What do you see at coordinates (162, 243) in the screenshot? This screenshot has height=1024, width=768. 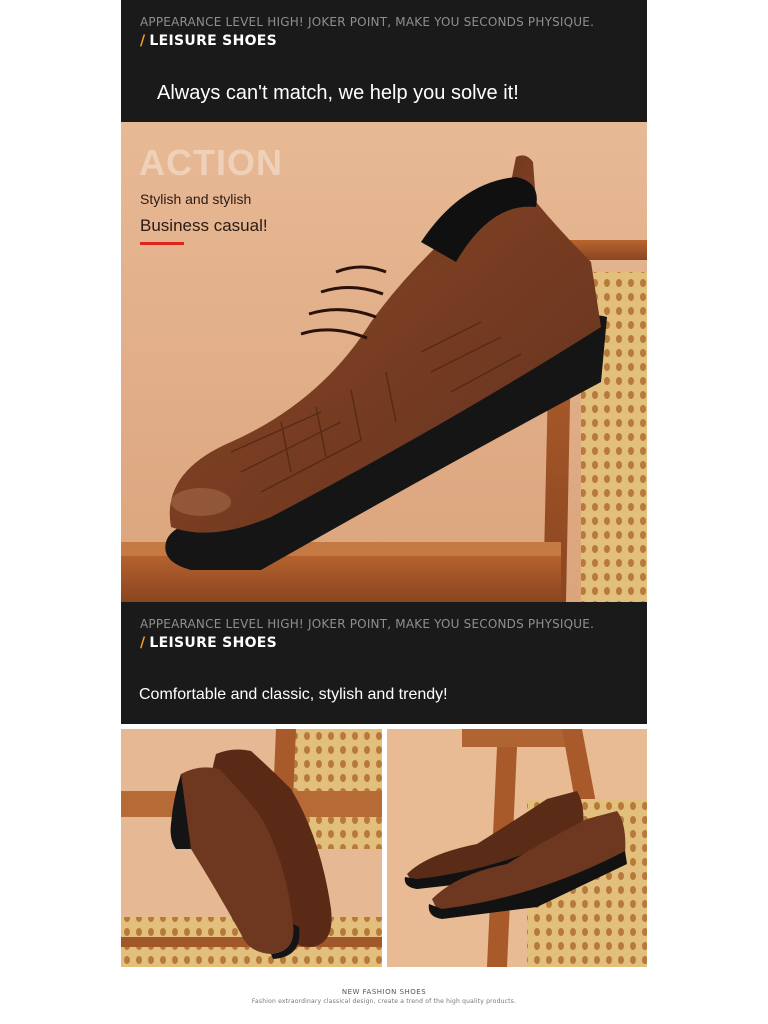 I see `accent-underline` at bounding box center [162, 243].